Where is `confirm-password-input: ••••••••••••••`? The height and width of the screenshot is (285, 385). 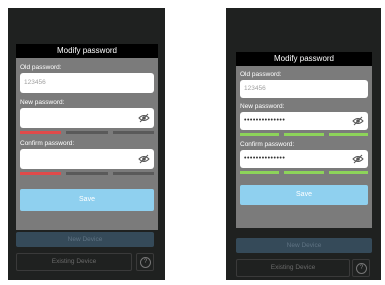 confirm-password-input: •••••••••••••• is located at coordinates (304, 159).